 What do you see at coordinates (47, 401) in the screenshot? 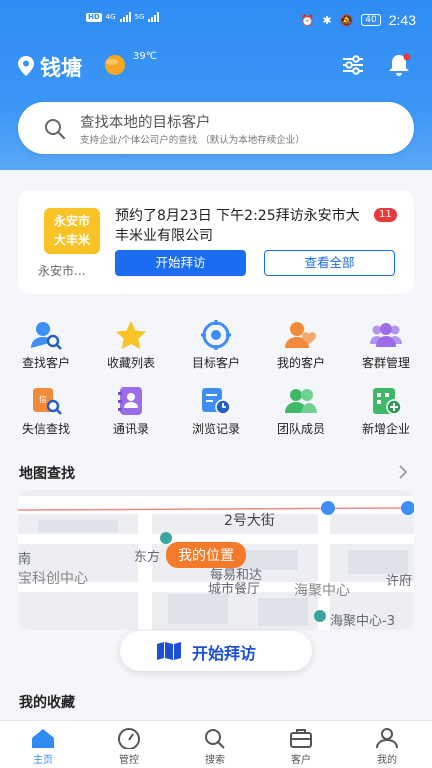
I see `dishonest-search-icon: 信` at bounding box center [47, 401].